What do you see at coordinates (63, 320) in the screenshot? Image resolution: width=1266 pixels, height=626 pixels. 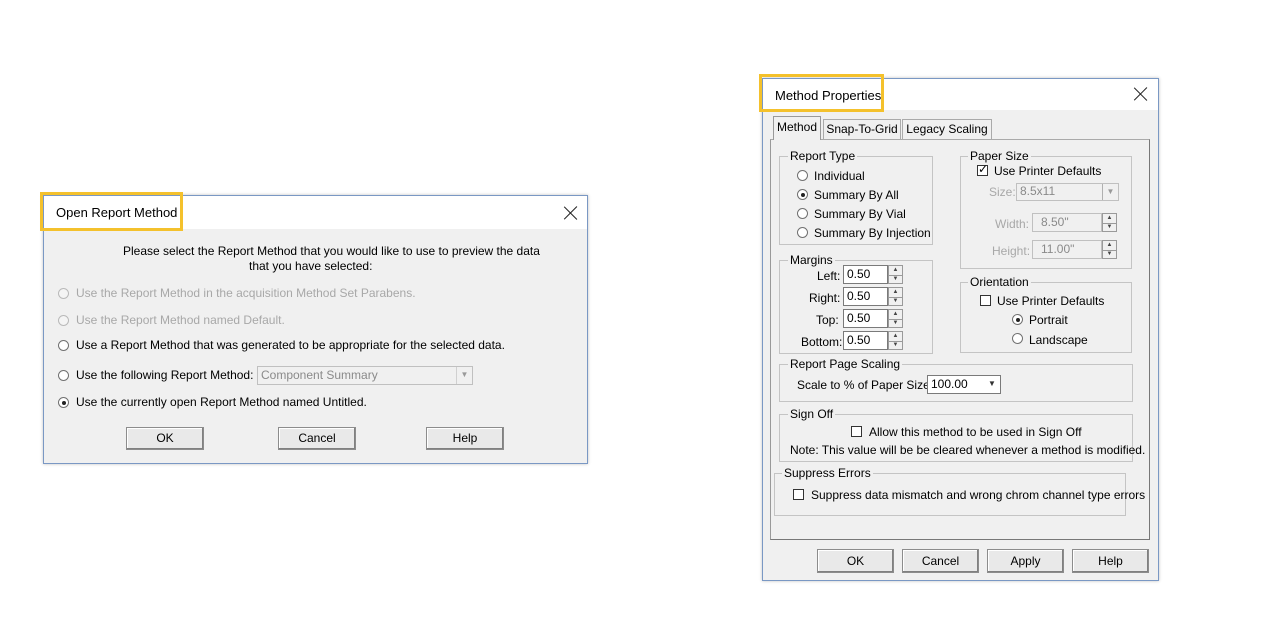 I see `radio-default-method` at bounding box center [63, 320].